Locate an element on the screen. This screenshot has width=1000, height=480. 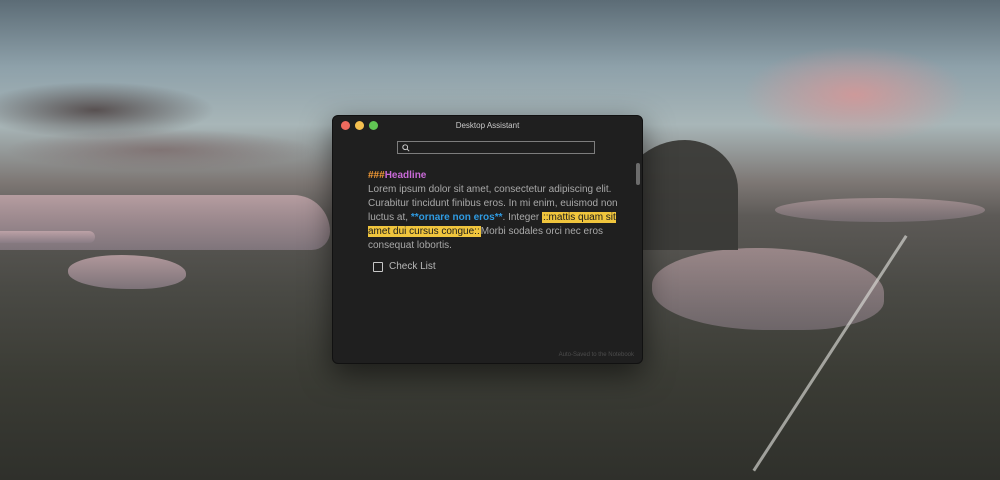
checkbox is located at coordinates (378, 266).